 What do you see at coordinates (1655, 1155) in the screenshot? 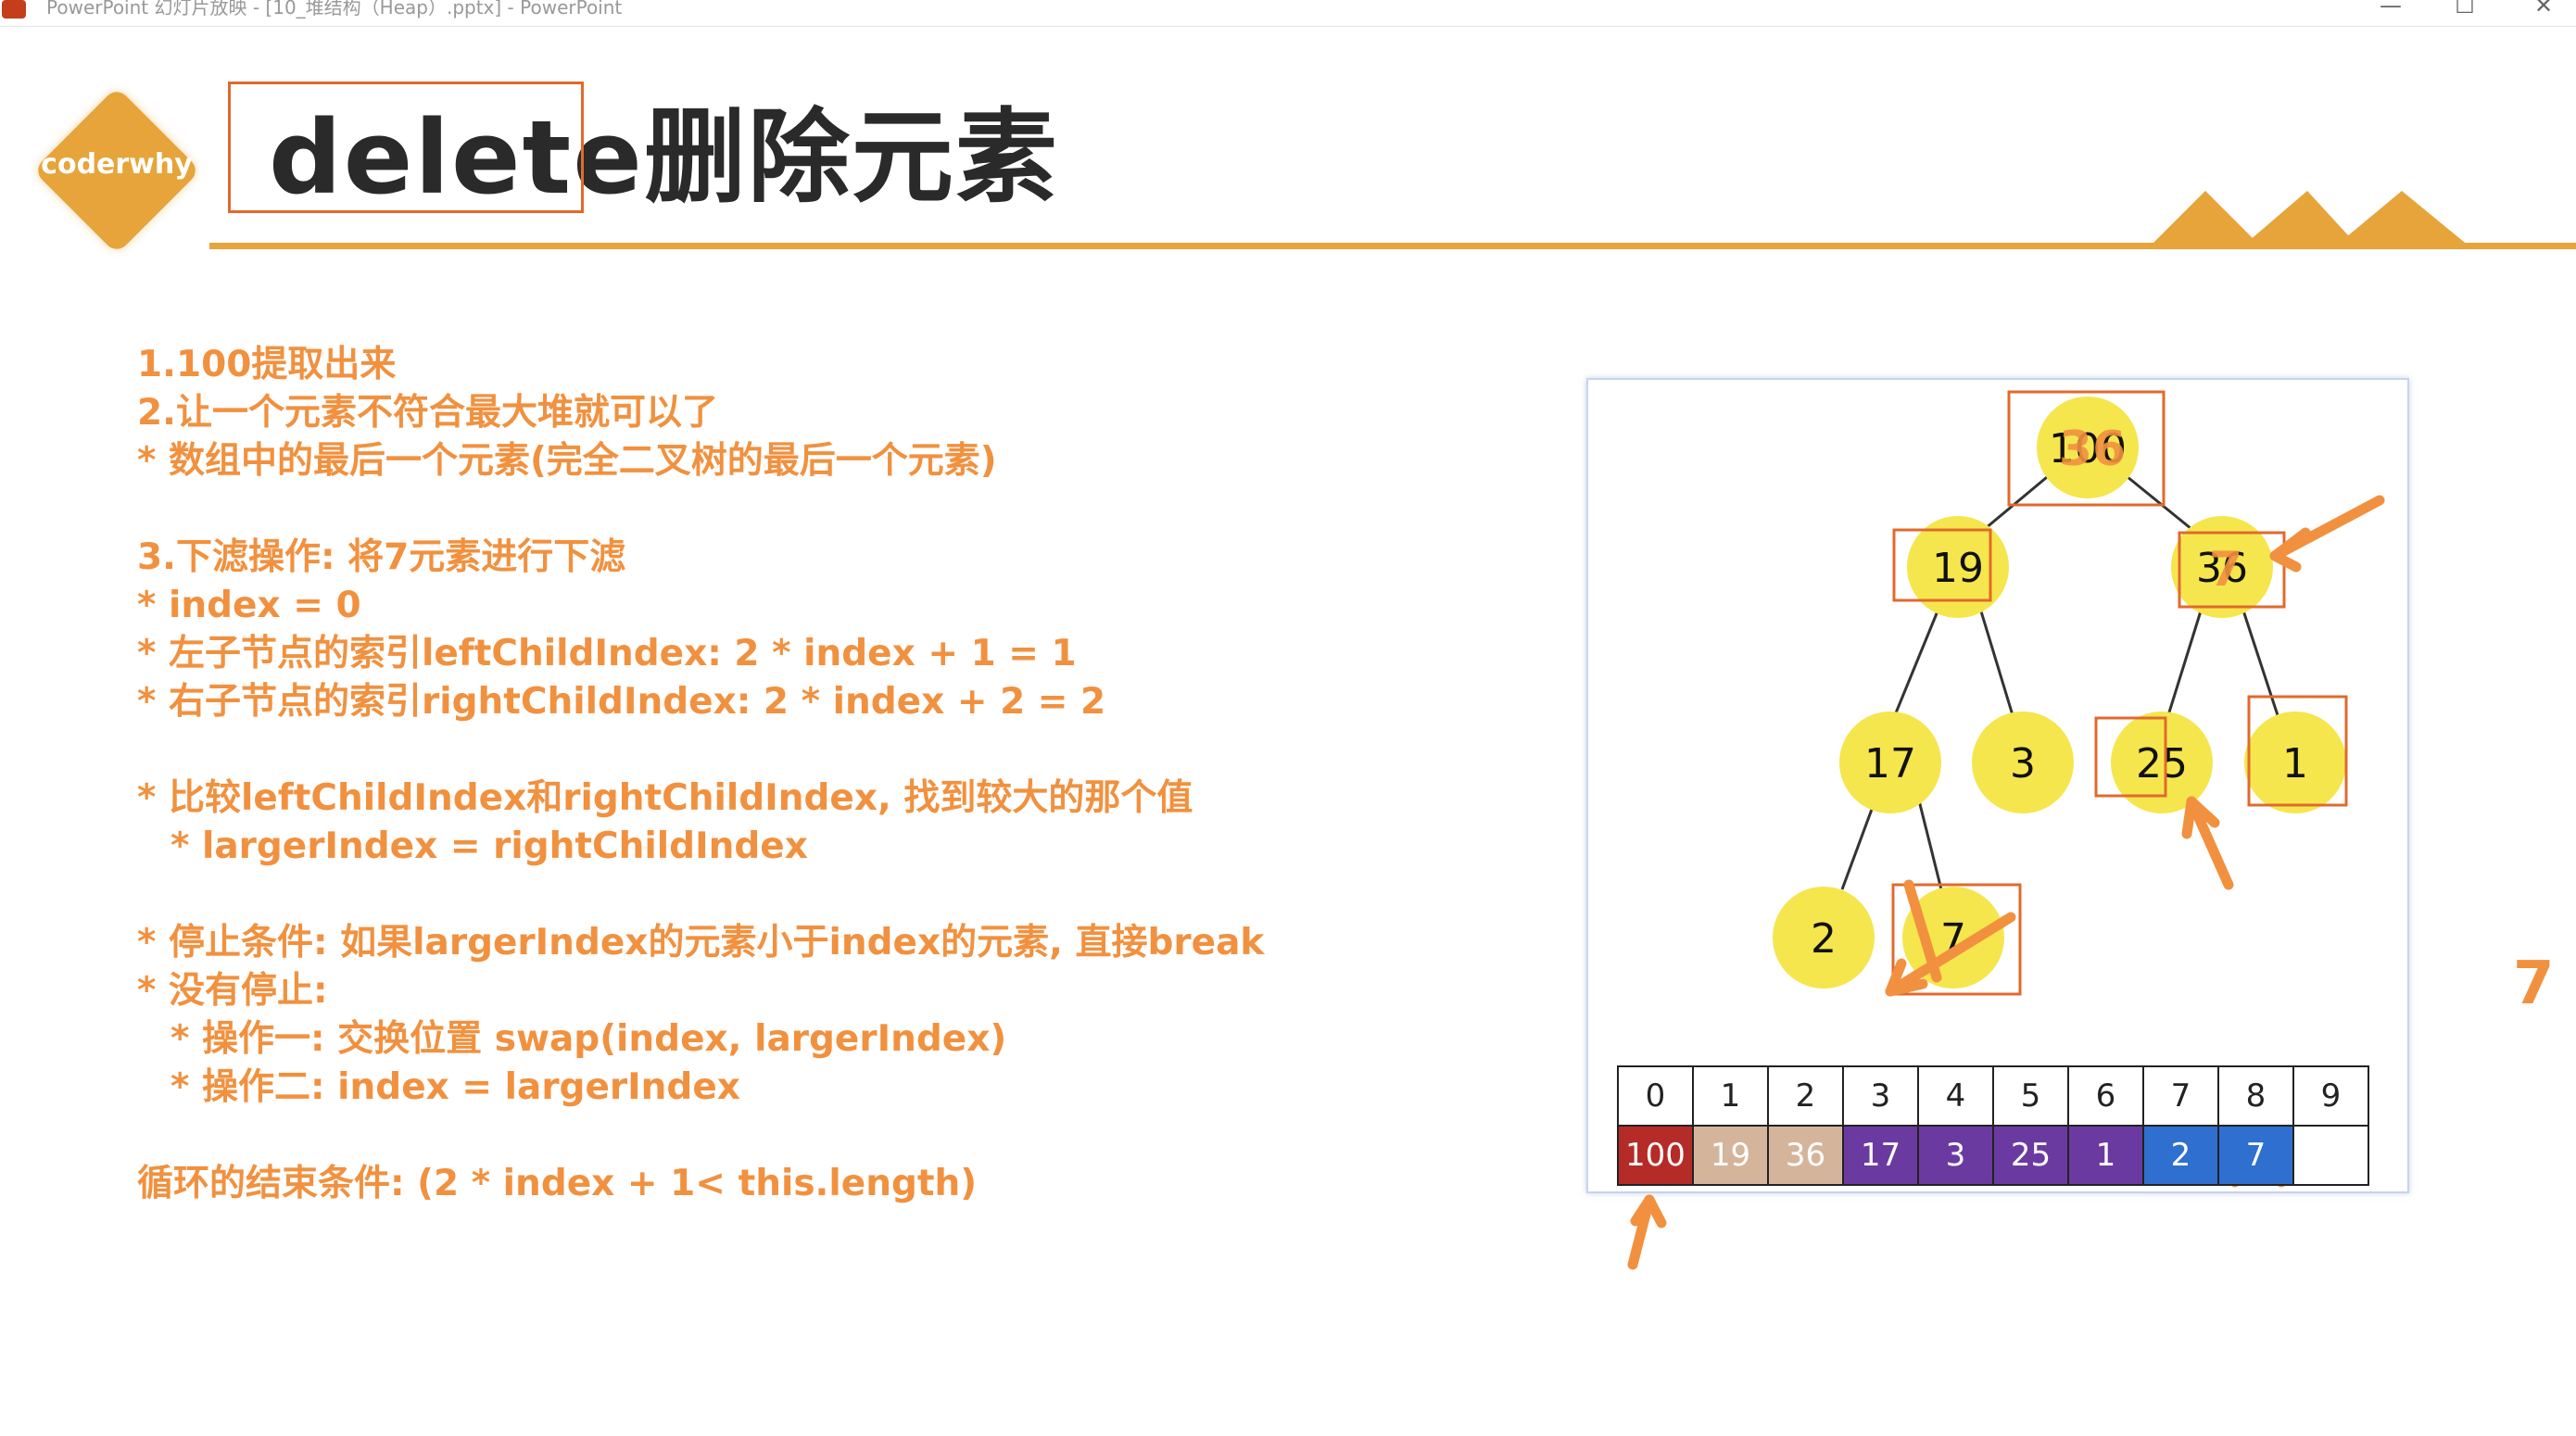
I see `array-value-cell: 100` at bounding box center [1655, 1155].